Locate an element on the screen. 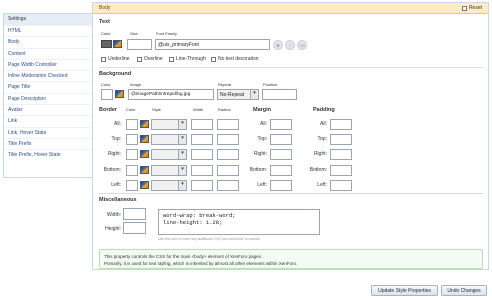 The image size is (492, 300). text-size-label: Size is located at coordinates (134, 33).